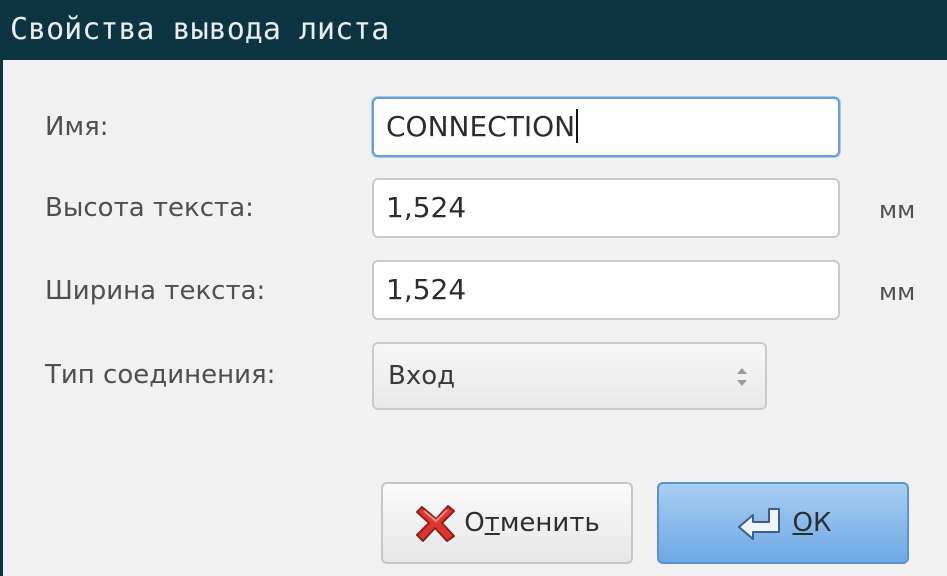  Describe the element at coordinates (77, 127) in the screenshot. I see `name-label: Имя:` at that location.